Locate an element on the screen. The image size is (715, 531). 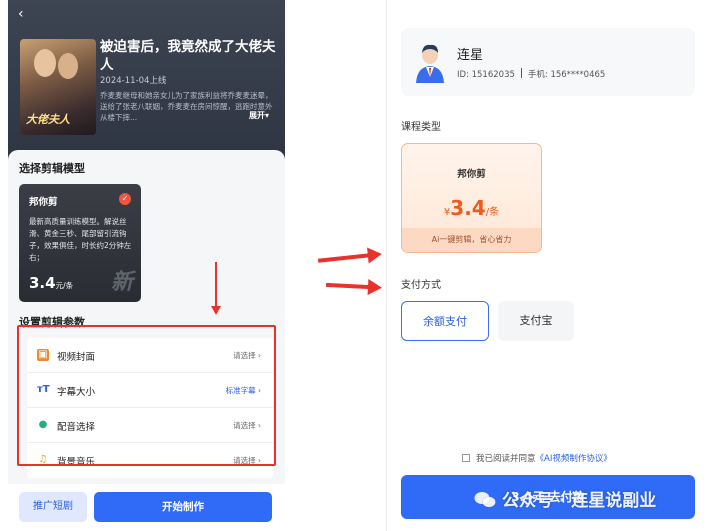
param-label: 字幕大小 is located at coordinates (76, 392).